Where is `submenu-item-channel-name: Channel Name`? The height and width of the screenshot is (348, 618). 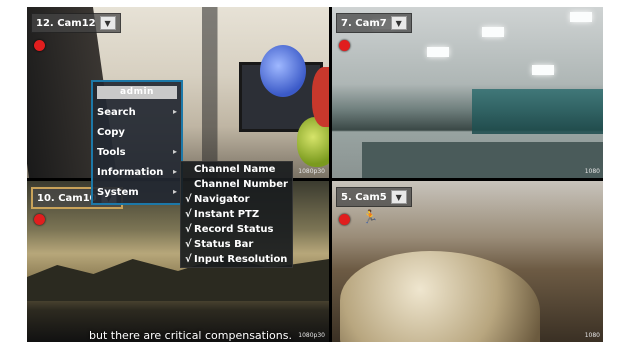
submenu-item-channel-name: Channel Name is located at coordinates (236, 169).